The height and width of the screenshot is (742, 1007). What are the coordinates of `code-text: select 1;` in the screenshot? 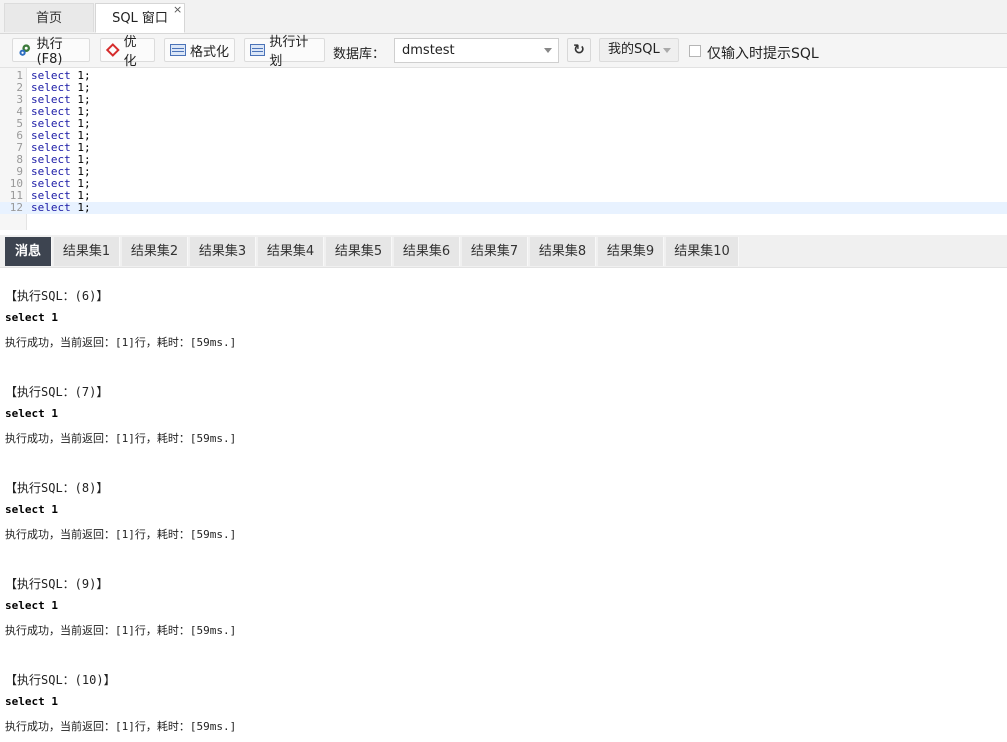 It's located at (61, 208).